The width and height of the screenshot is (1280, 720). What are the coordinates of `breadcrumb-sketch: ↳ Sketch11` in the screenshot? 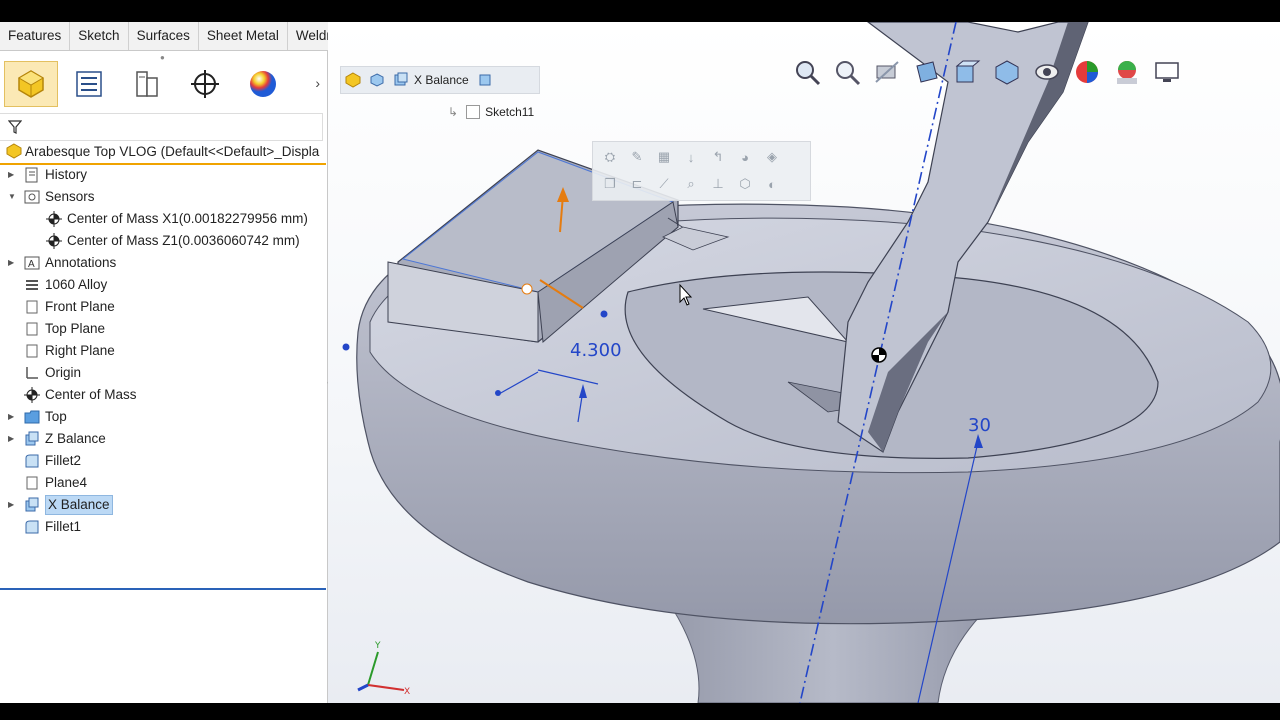 It's located at (491, 112).